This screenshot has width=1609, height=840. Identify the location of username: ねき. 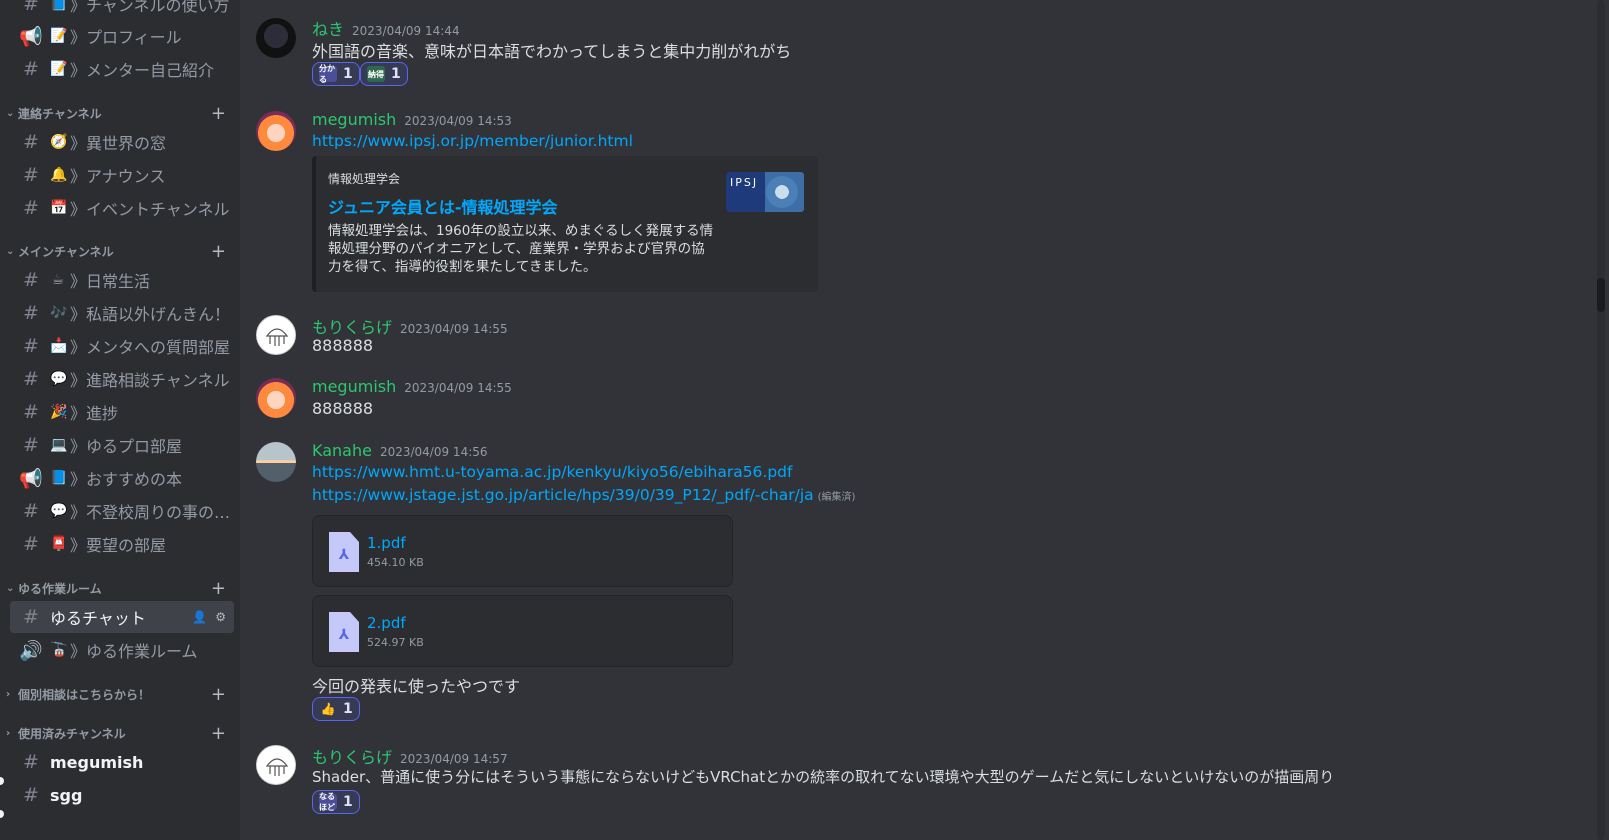
(328, 28).